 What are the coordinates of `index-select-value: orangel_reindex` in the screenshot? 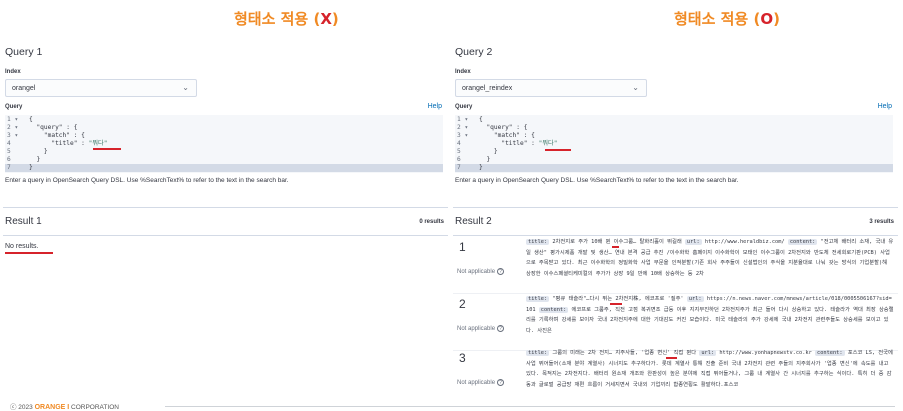 It's located at (487, 88).